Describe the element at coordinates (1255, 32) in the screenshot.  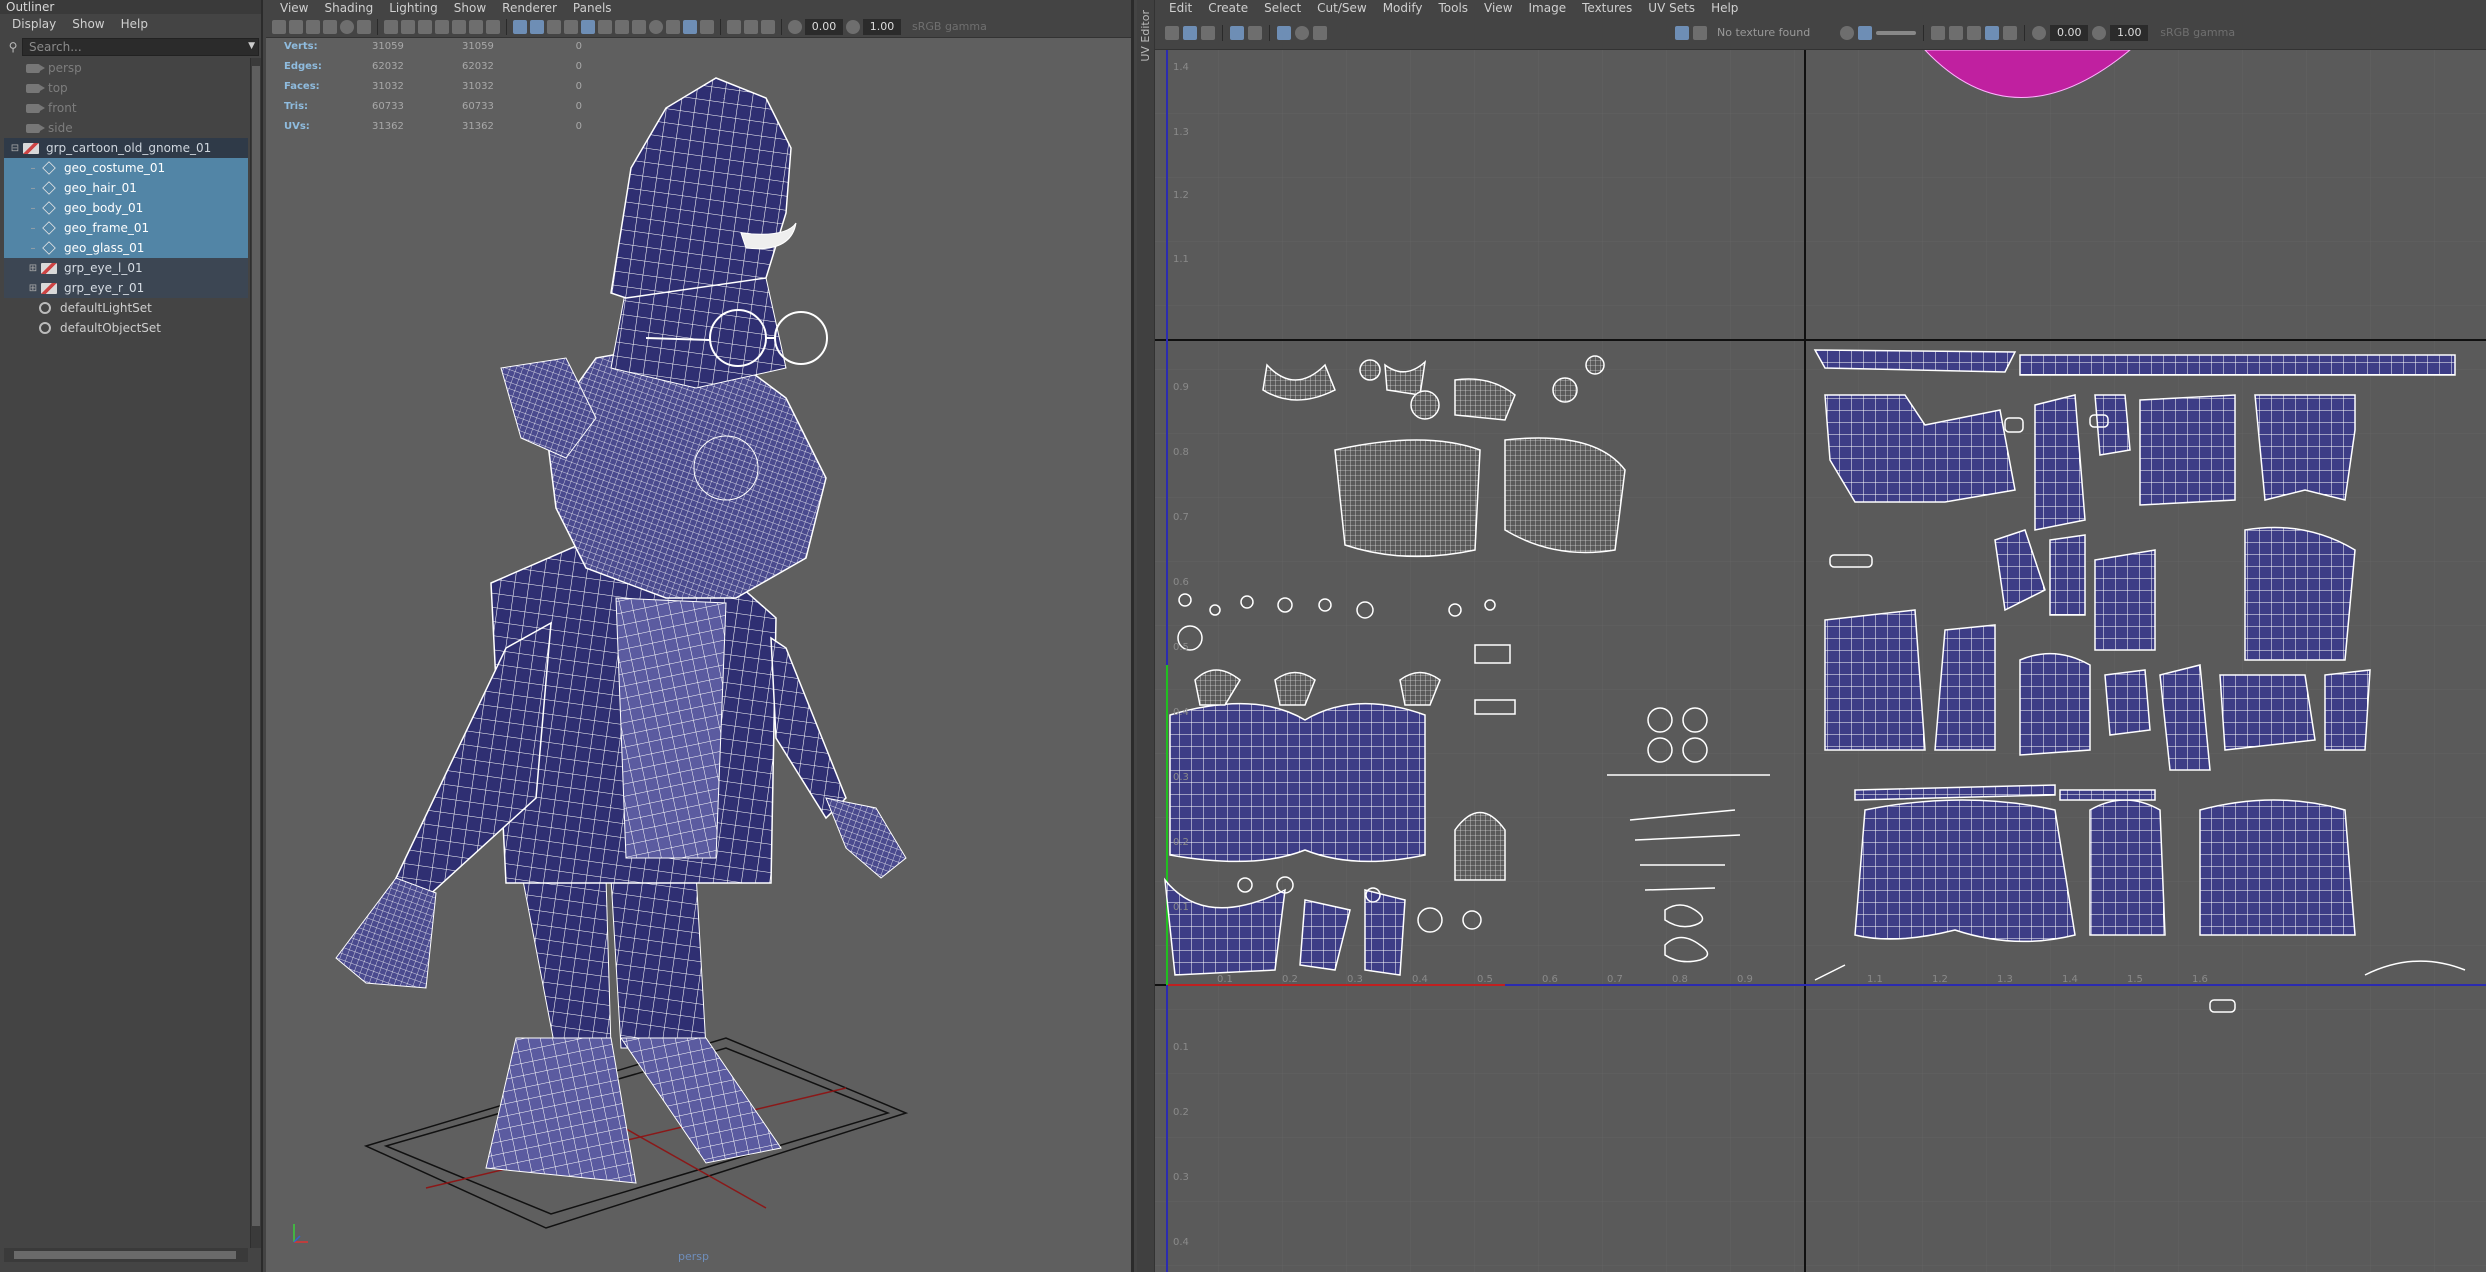
I see `uv-distortion-icon` at that location.